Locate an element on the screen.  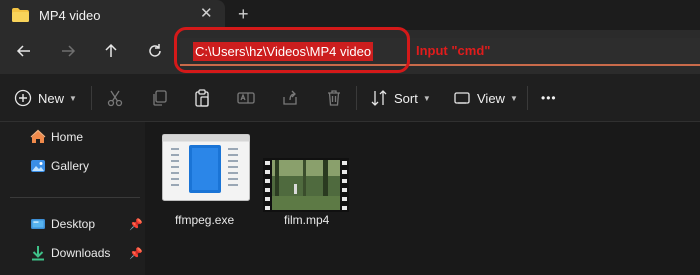
arrow-left-icon is located at coordinates (23, 51).